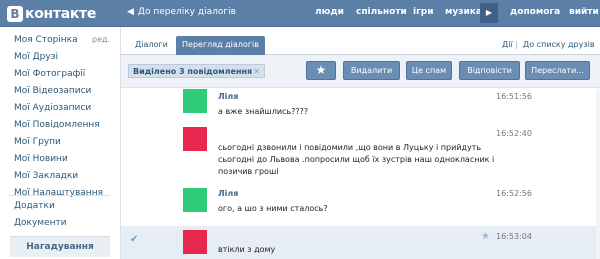  I want to click on reply-button: Відповісти, so click(489, 70).